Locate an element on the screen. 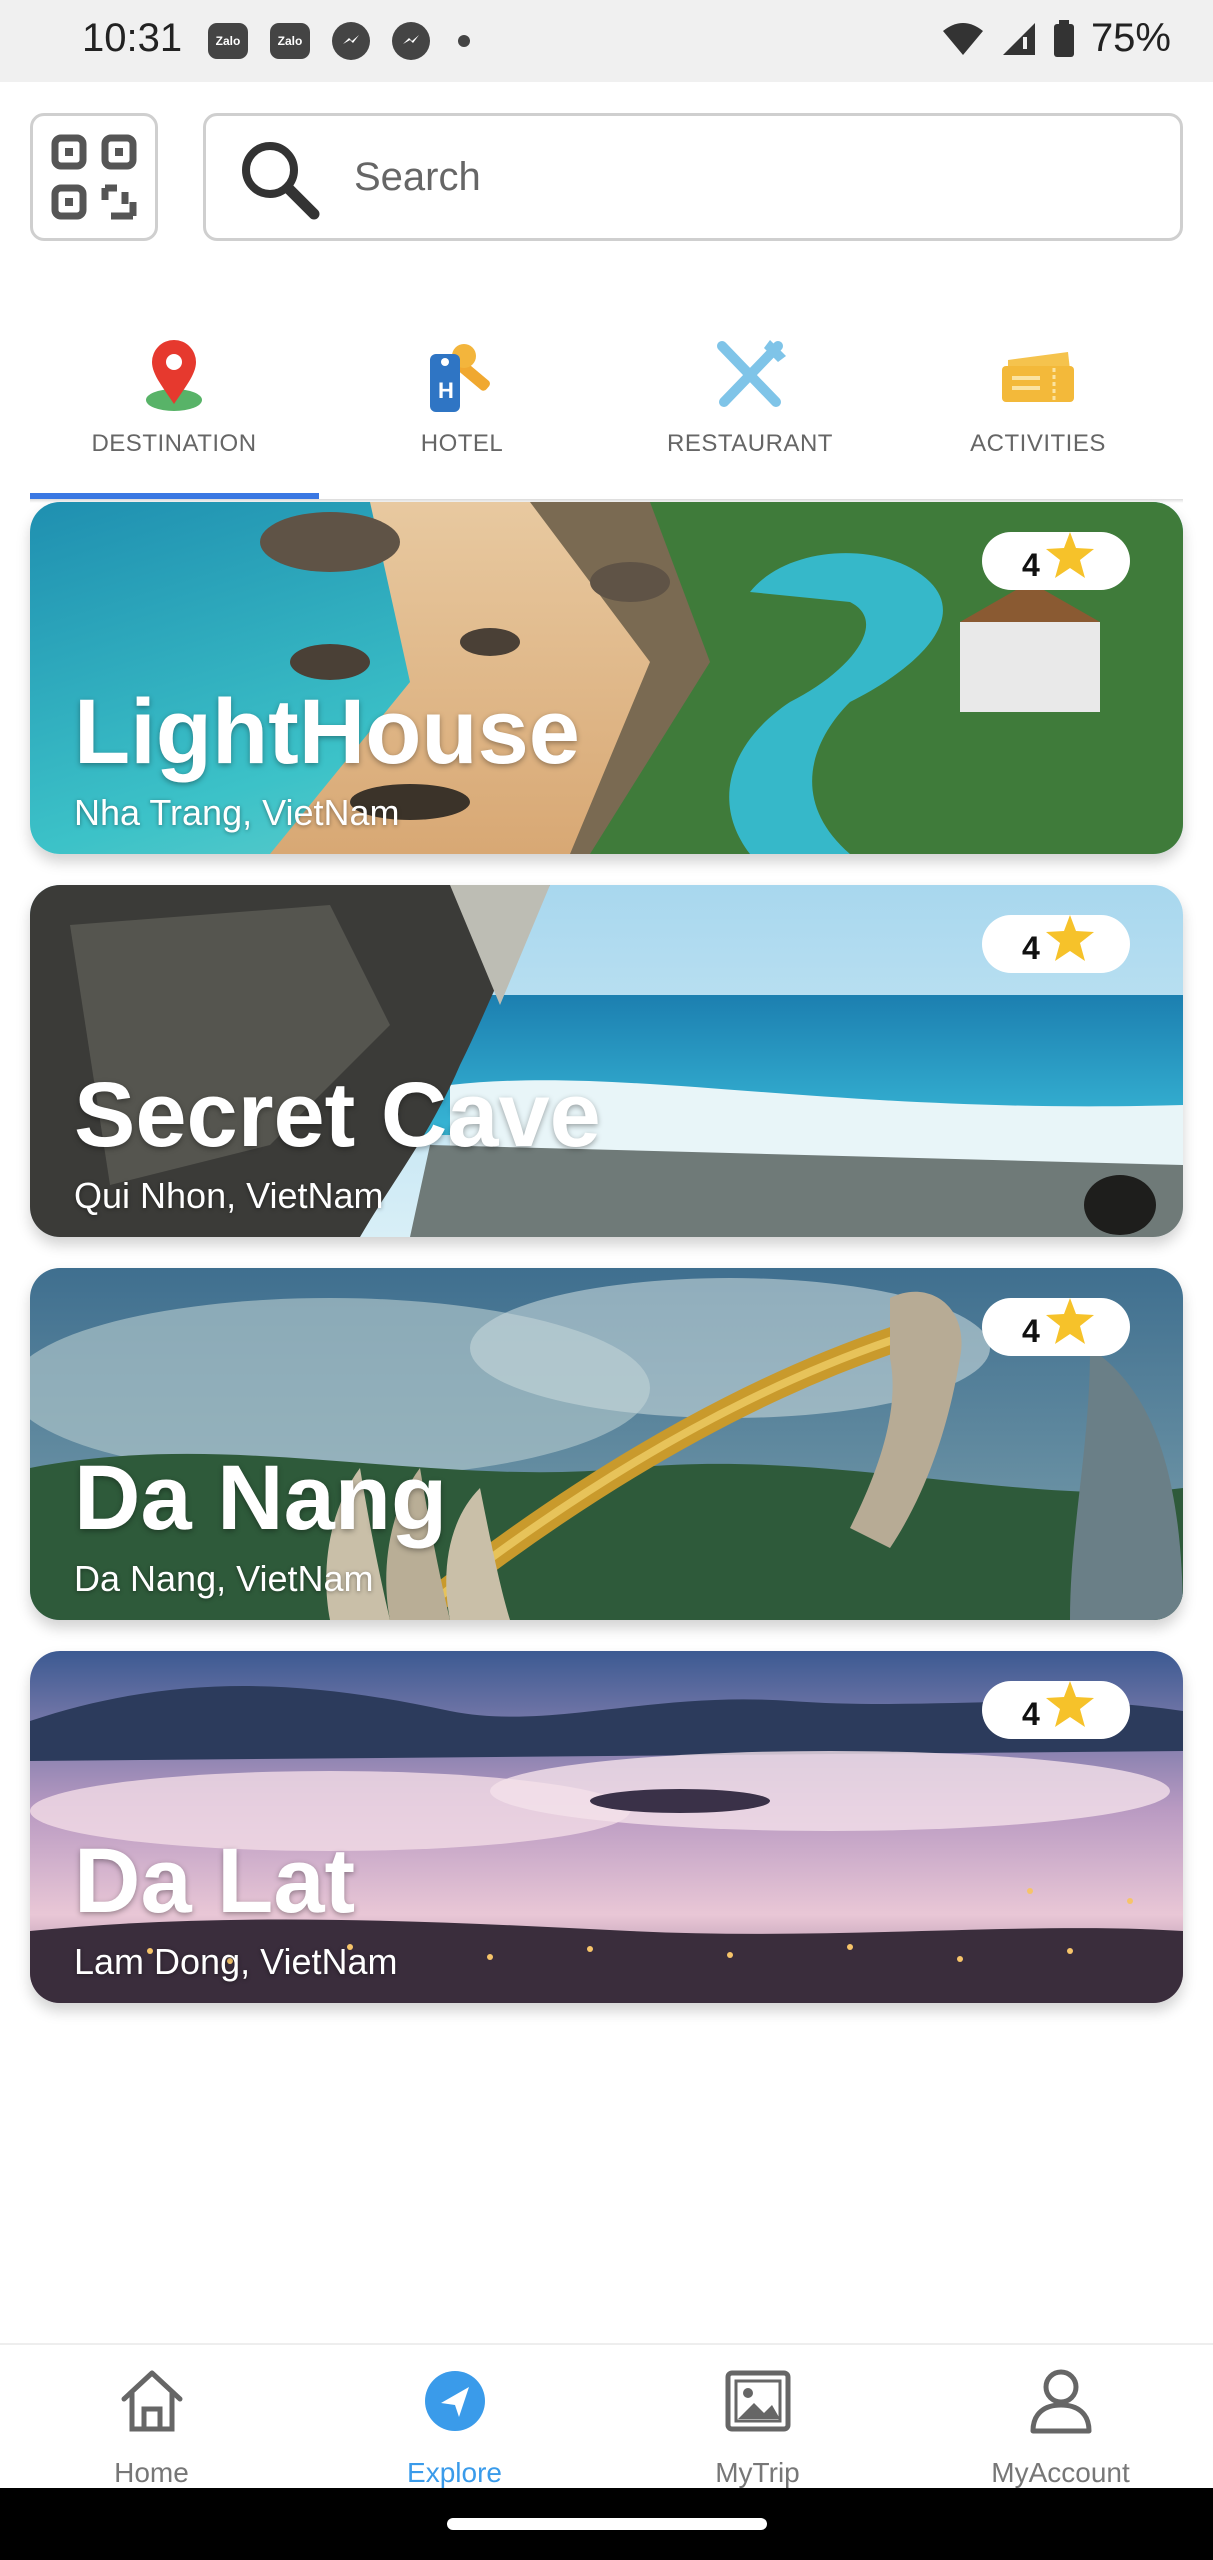 This screenshot has width=1213, height=2560. destination-title: Secret Cave is located at coordinates (337, 1115).